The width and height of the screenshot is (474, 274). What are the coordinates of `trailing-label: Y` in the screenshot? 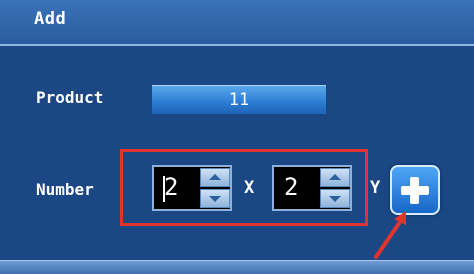 It's located at (375, 188).